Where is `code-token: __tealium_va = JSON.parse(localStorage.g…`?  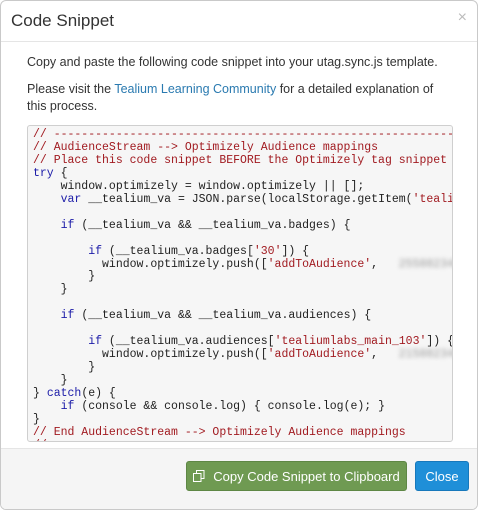
code-token: __tealium_va = JSON.parse(localStorage.g… is located at coordinates (247, 199).